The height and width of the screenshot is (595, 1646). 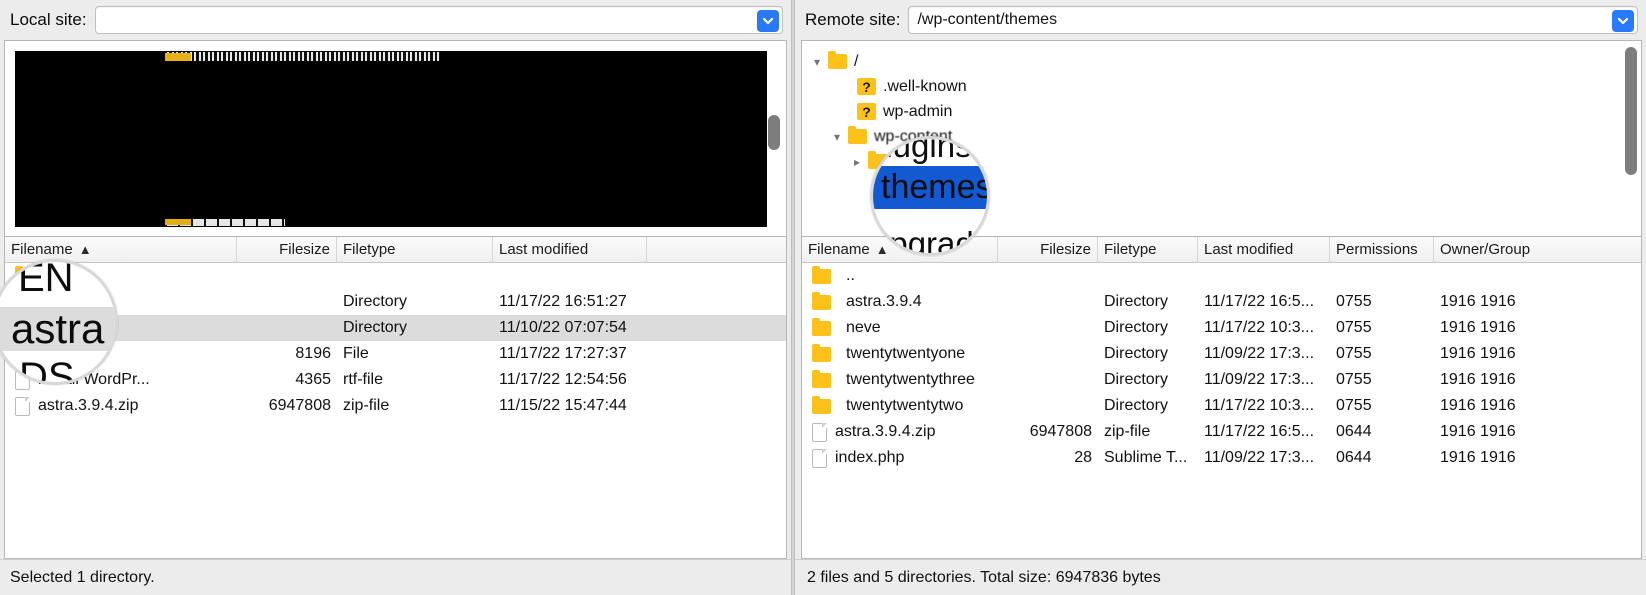 I want to click on table-row: .., so click(x=1221, y=276).